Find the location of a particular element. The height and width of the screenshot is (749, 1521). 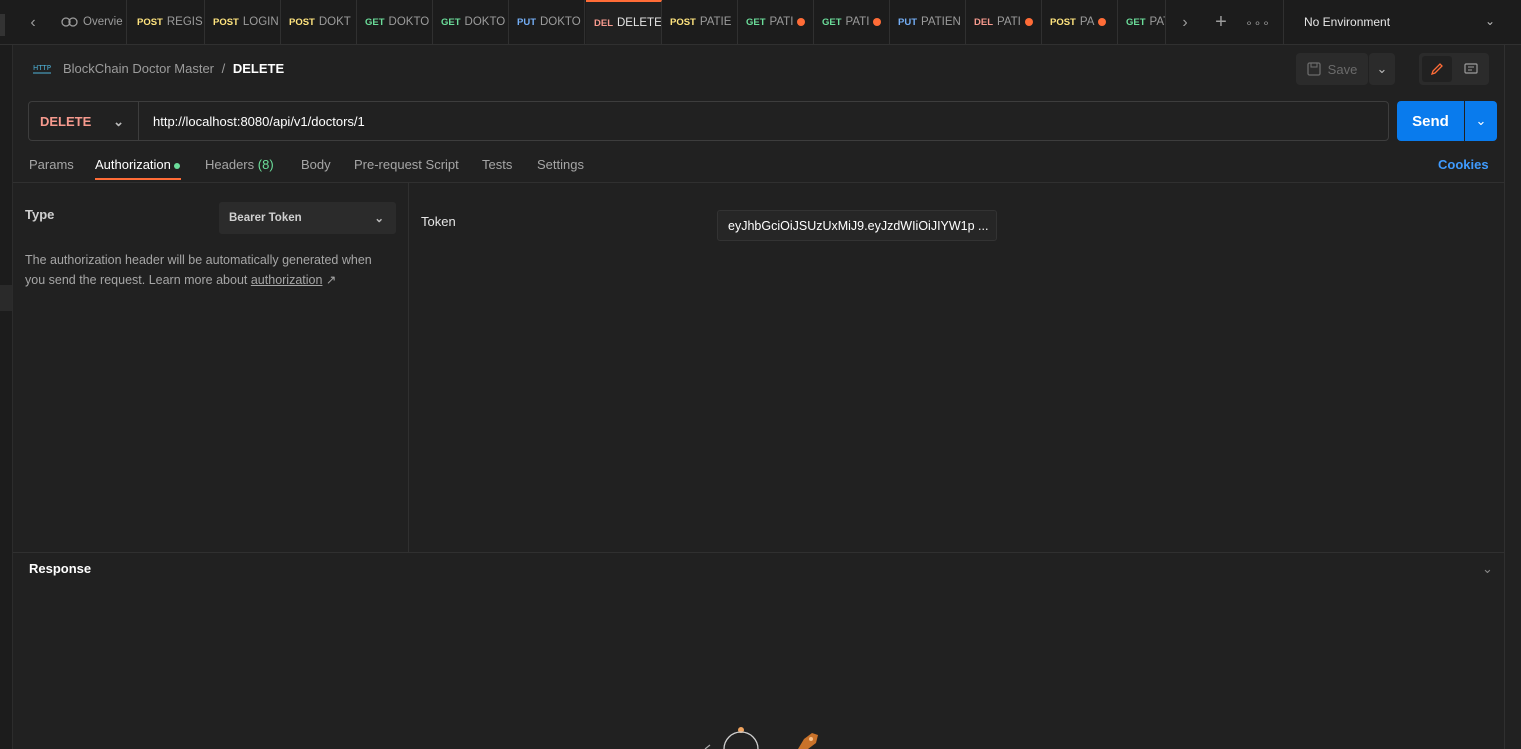

response-divider is located at coordinates (758, 552).